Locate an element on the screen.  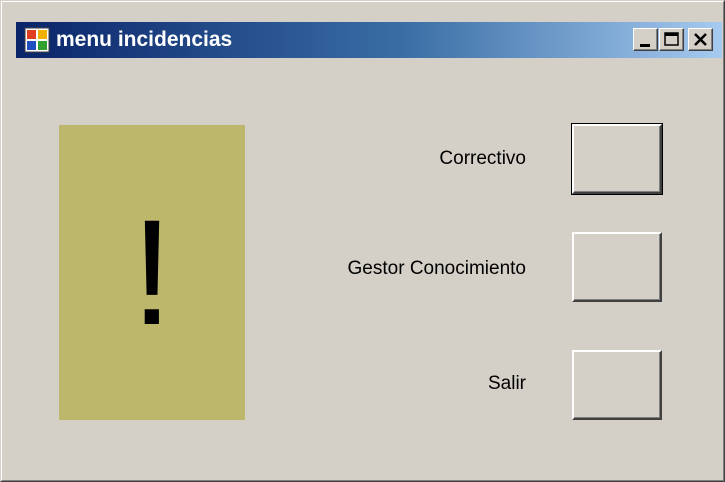
gestor-conocimiento-label: Gestor Conocimiento is located at coordinates (436, 268).